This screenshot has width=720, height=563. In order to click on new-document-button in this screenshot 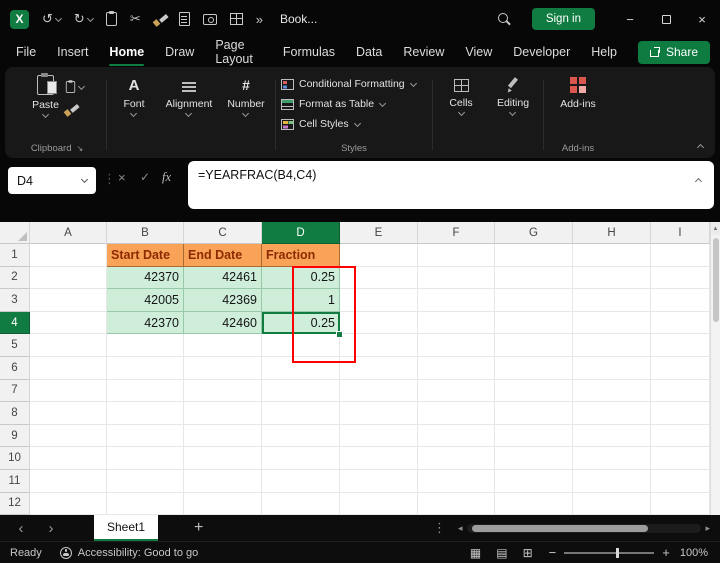, I will do `click(184, 19)`.